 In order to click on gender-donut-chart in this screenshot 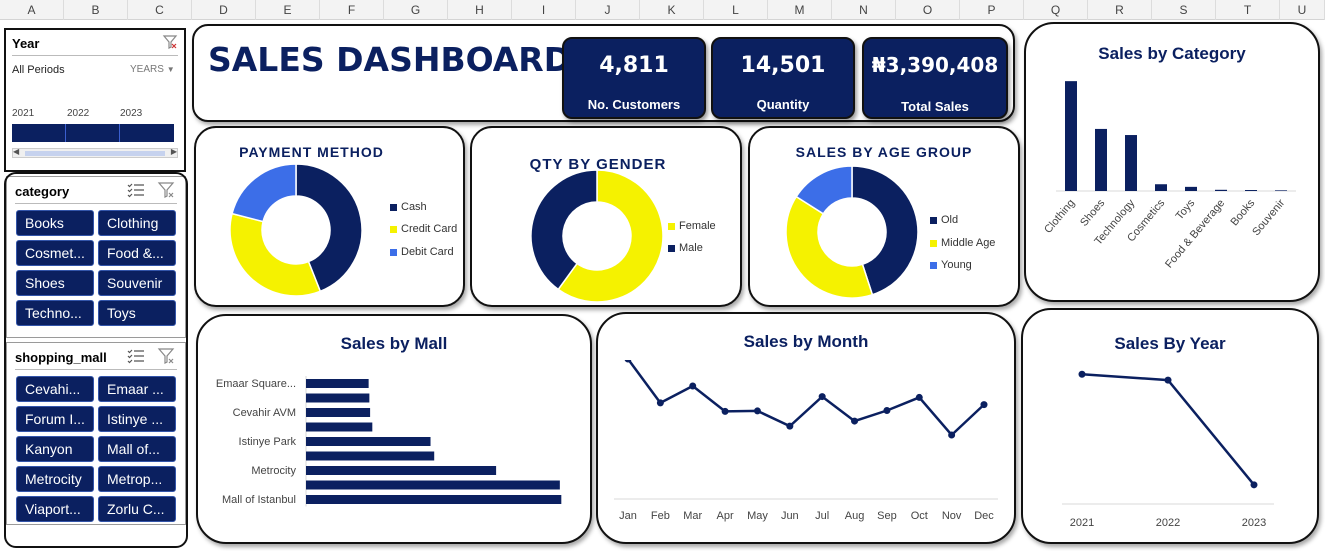, I will do `click(597, 236)`.